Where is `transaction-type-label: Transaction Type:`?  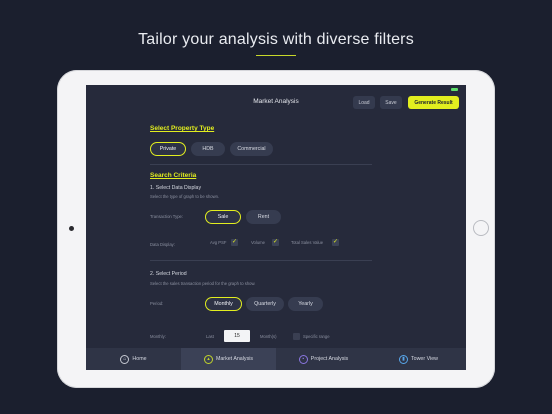
transaction-type-label: Transaction Type: is located at coordinates (167, 216).